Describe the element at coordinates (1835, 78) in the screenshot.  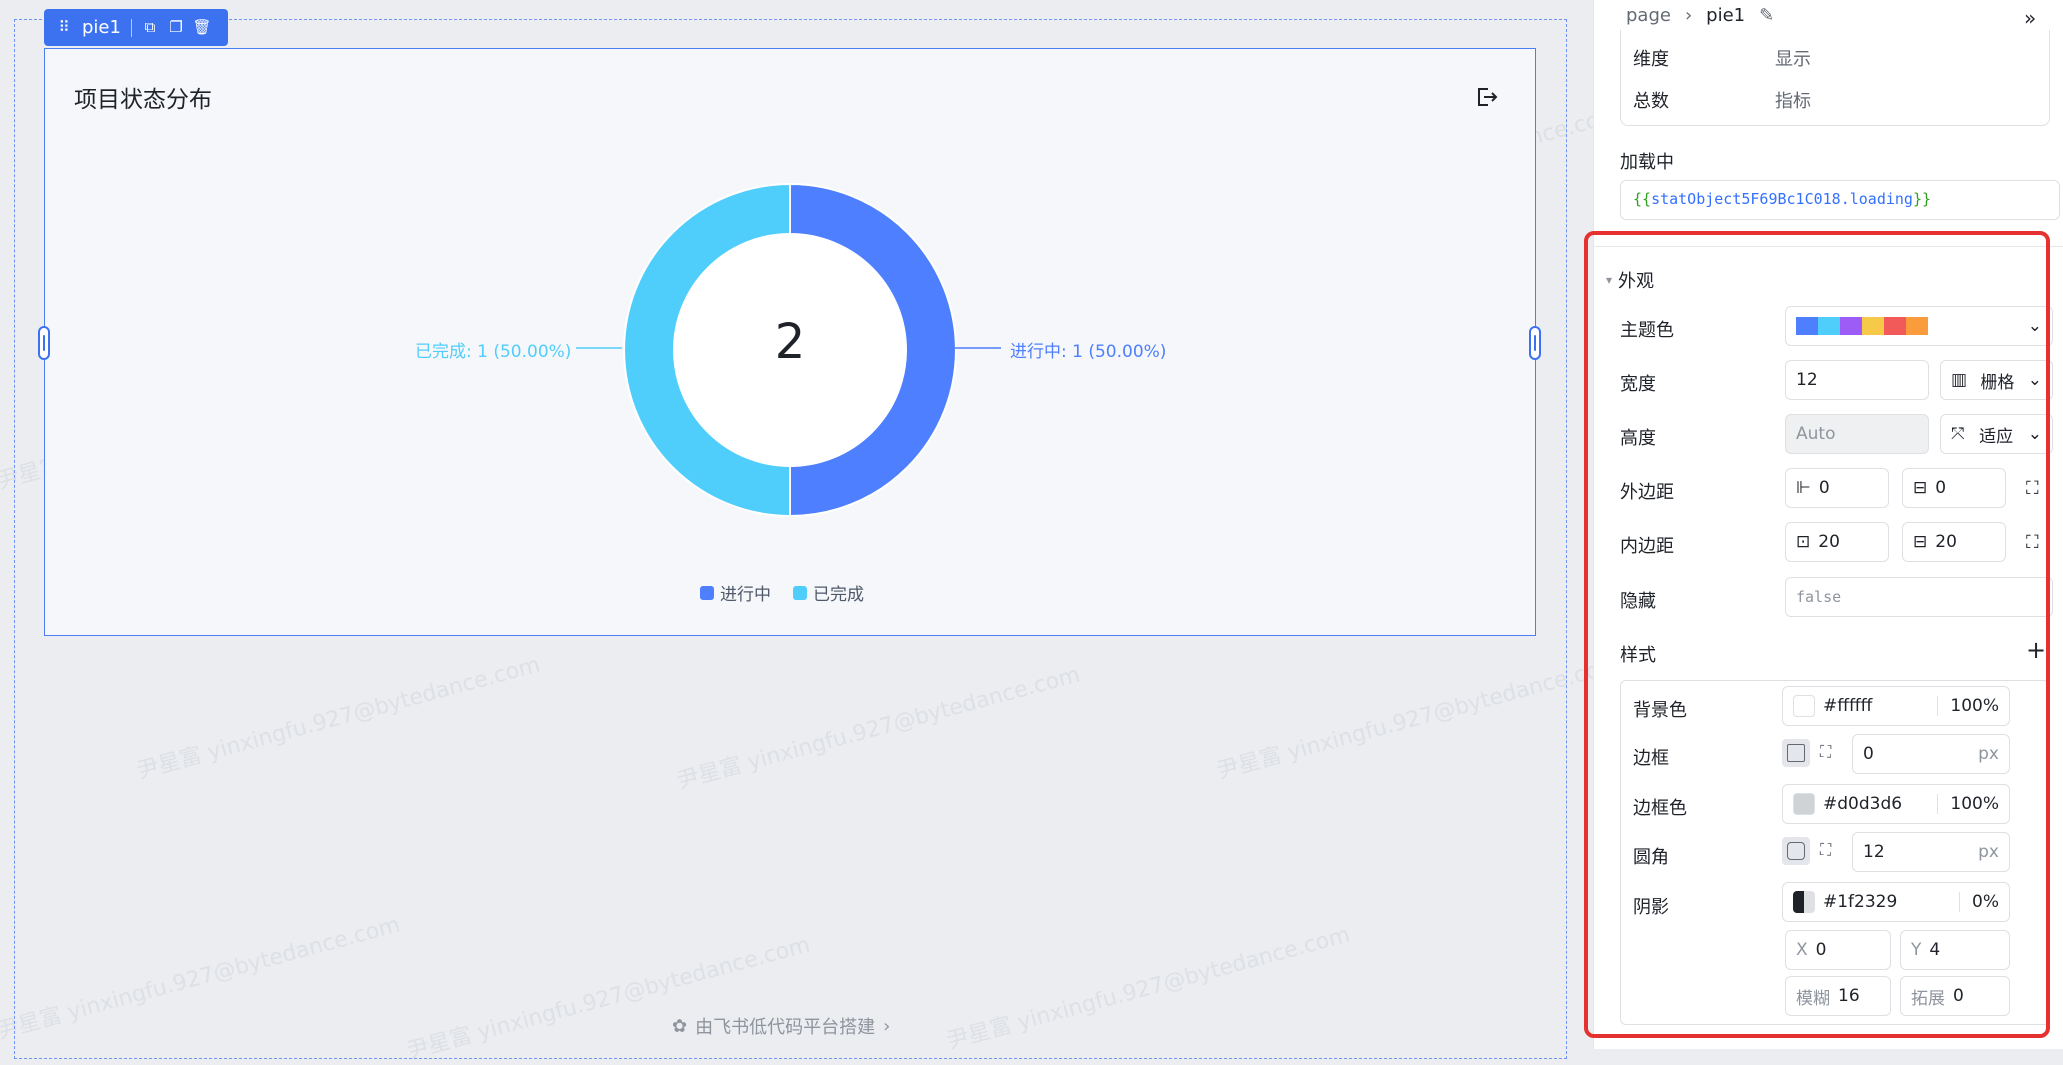
I see `data-field-box` at that location.